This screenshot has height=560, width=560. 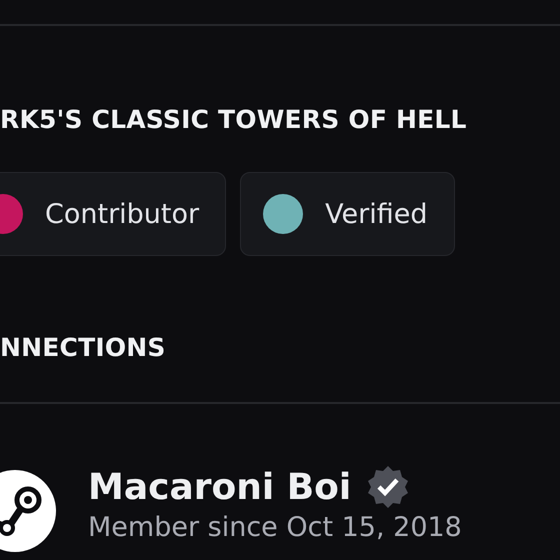 I want to click on account-name: Macaroni Boi, so click(x=220, y=487).